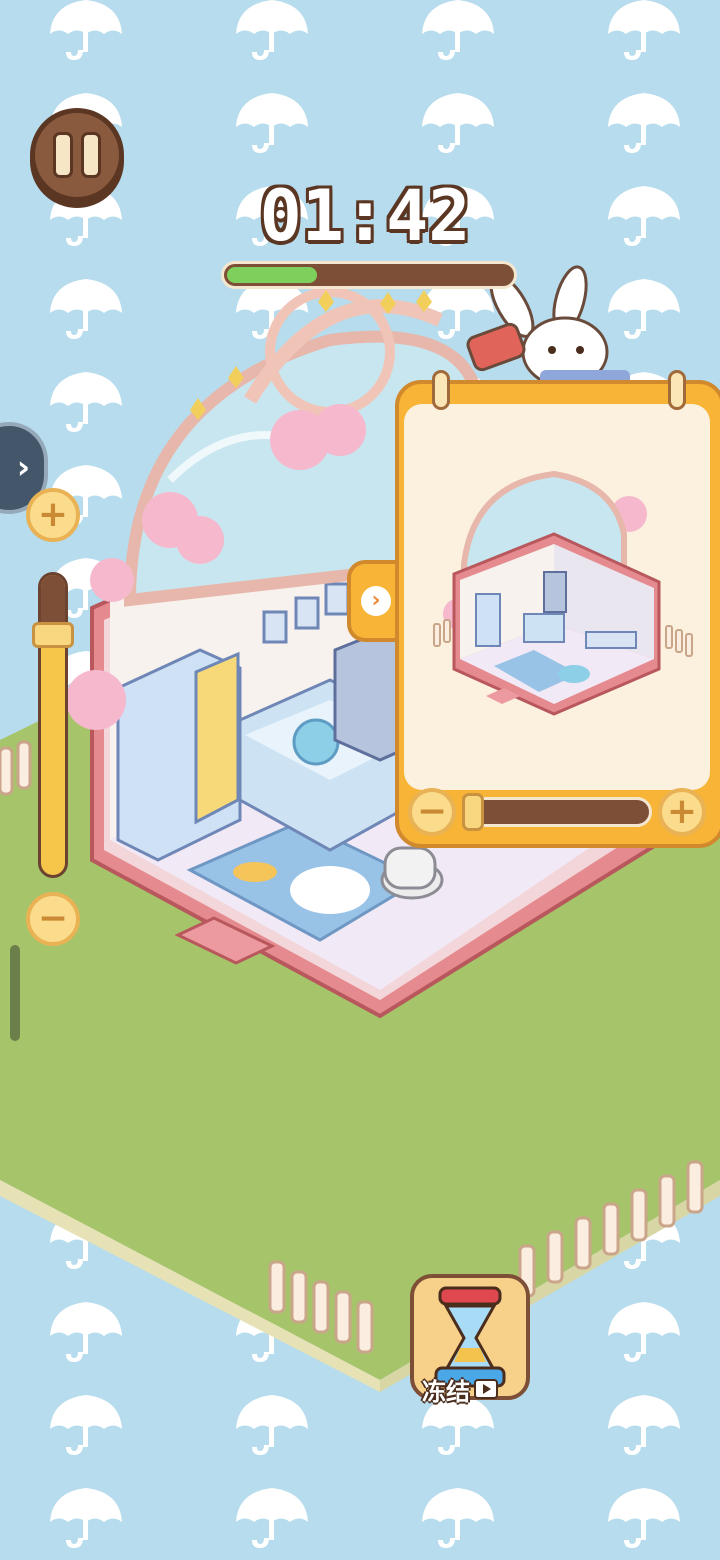  What do you see at coordinates (77, 155) in the screenshot?
I see `pause-button` at bounding box center [77, 155].